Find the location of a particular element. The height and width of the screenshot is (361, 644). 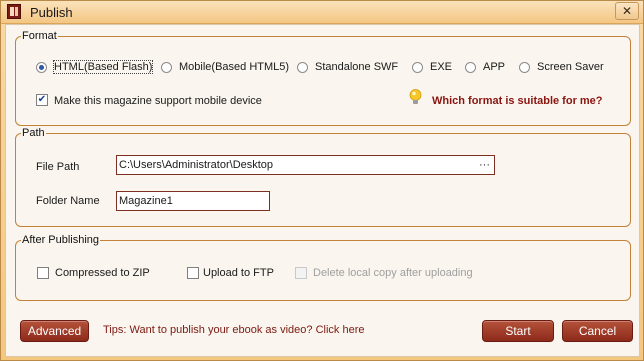

file-path-input: C:\Users\Administrator\Desktop ··· is located at coordinates (305, 165).